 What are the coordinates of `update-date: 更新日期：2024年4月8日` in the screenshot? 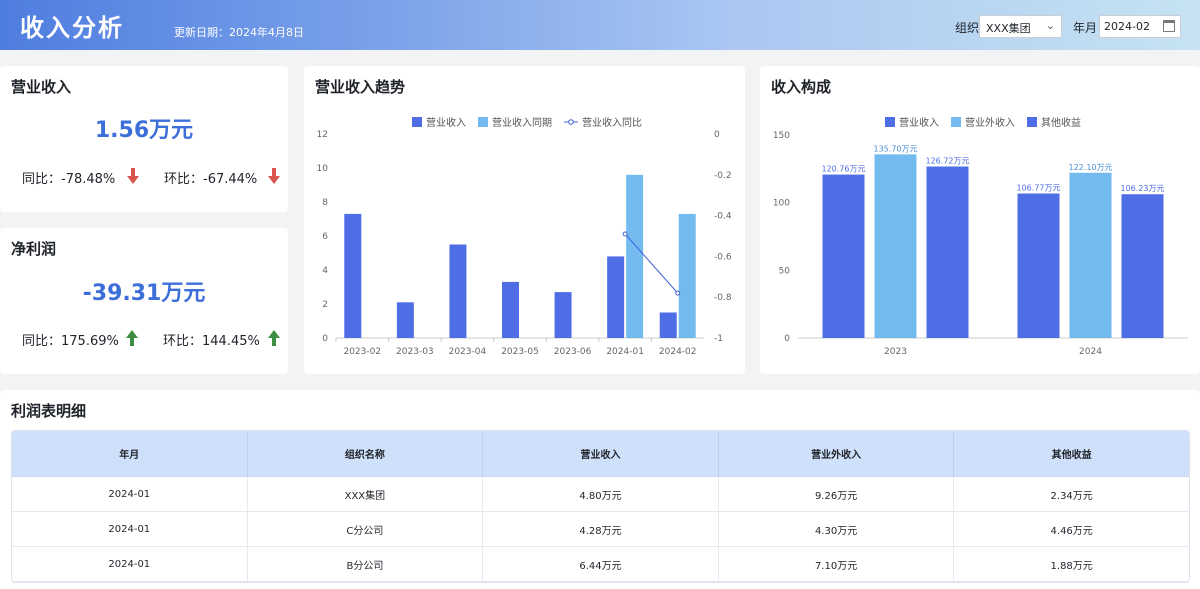 It's located at (239, 32).